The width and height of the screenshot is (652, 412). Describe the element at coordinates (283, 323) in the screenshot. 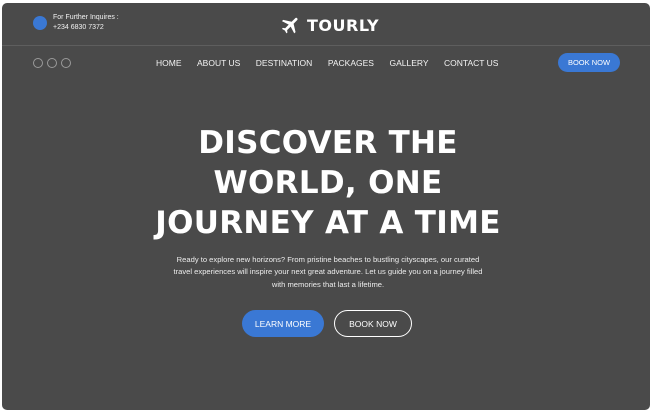

I see `learn-more-button: LEARN MORE` at that location.